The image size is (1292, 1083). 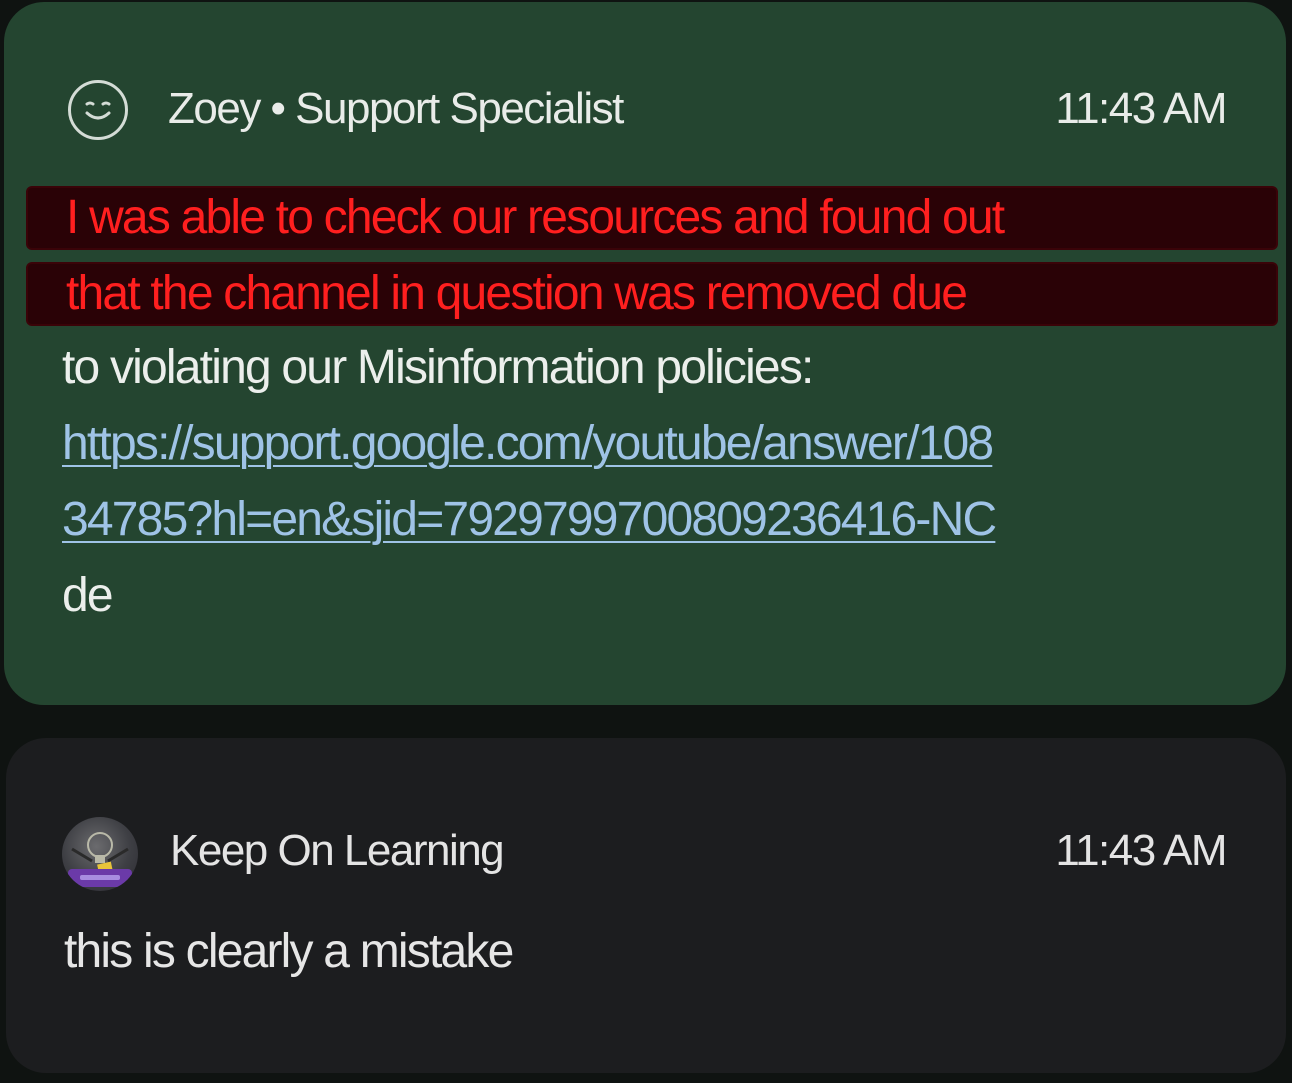 What do you see at coordinates (396, 108) in the screenshot?
I see `agent-author-name: Zoey • Support Specialist` at bounding box center [396, 108].